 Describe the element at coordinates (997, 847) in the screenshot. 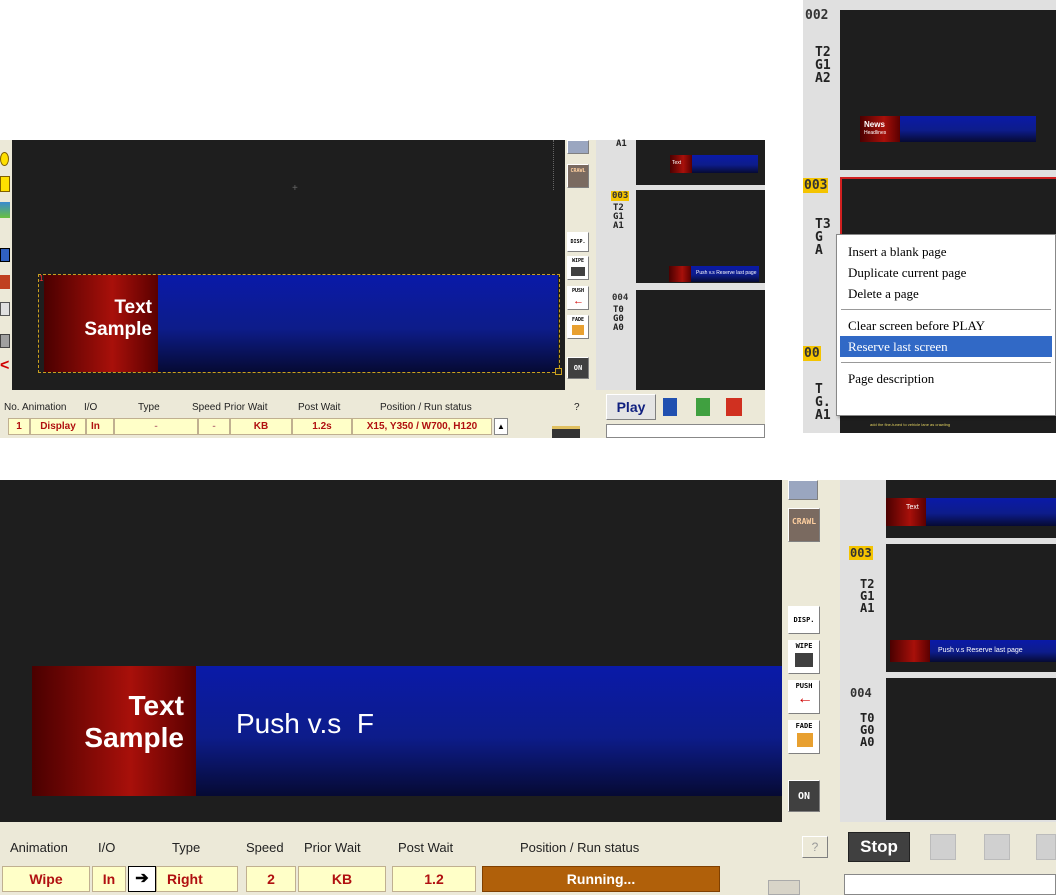

I see `large-next-step-icon` at that location.